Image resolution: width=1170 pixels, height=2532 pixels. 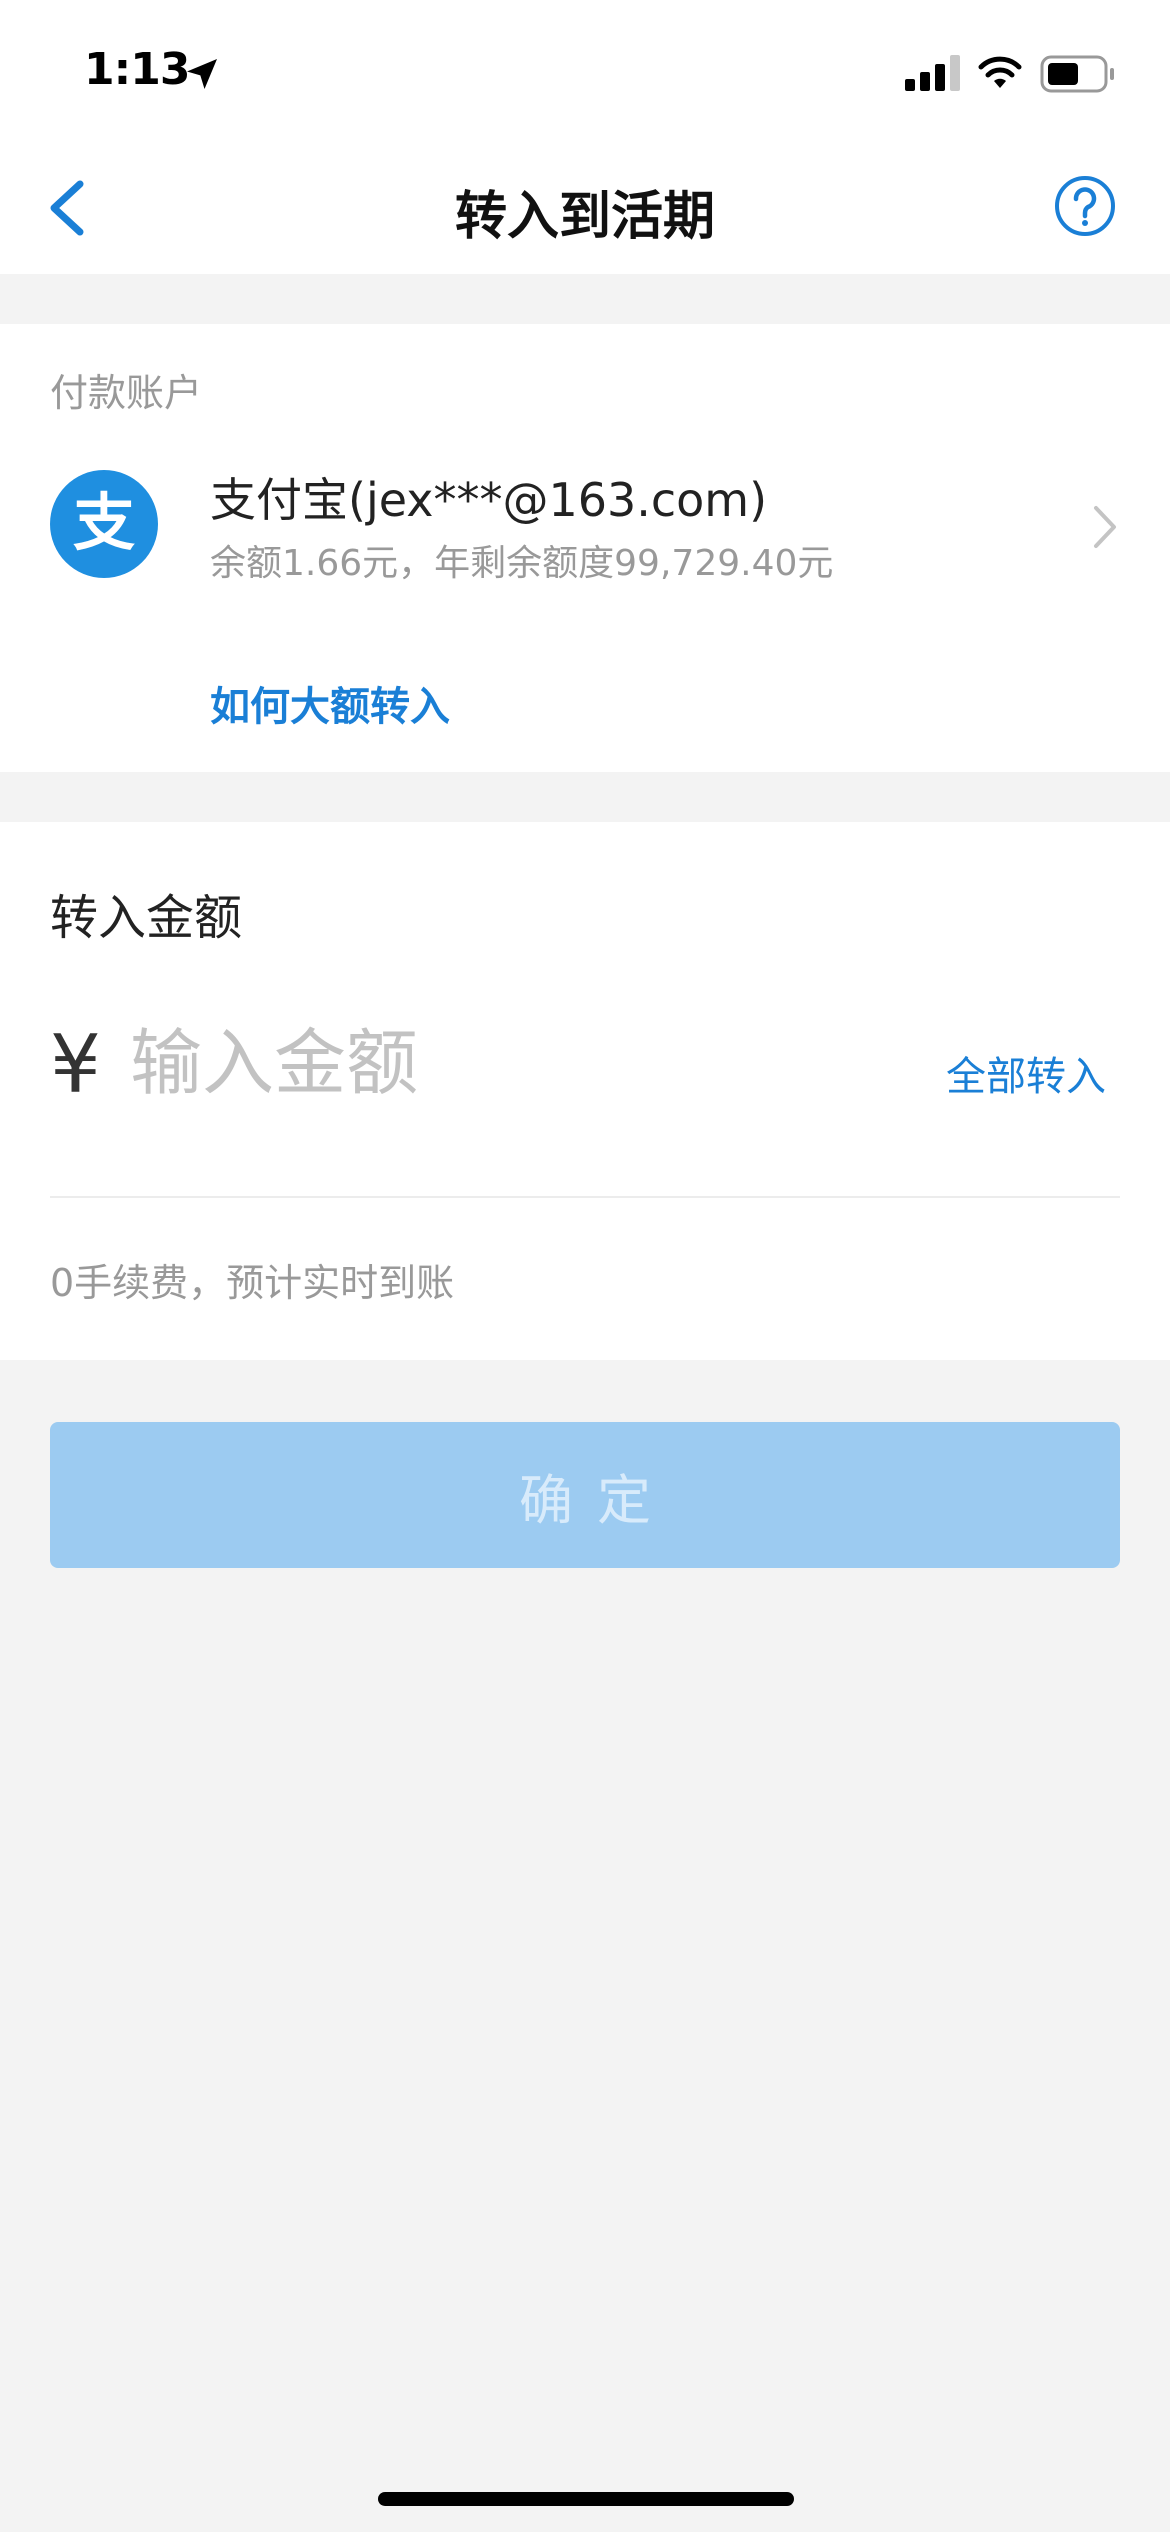 I want to click on currency-symbol: ¥, so click(x=75, y=1064).